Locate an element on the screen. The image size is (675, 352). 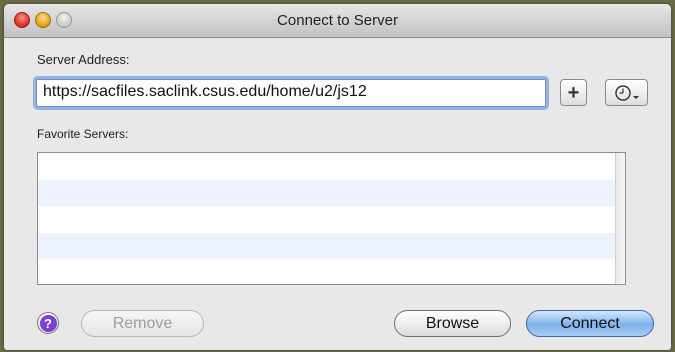
favorite-servers-label: Favorite Servers: is located at coordinates (83, 134).